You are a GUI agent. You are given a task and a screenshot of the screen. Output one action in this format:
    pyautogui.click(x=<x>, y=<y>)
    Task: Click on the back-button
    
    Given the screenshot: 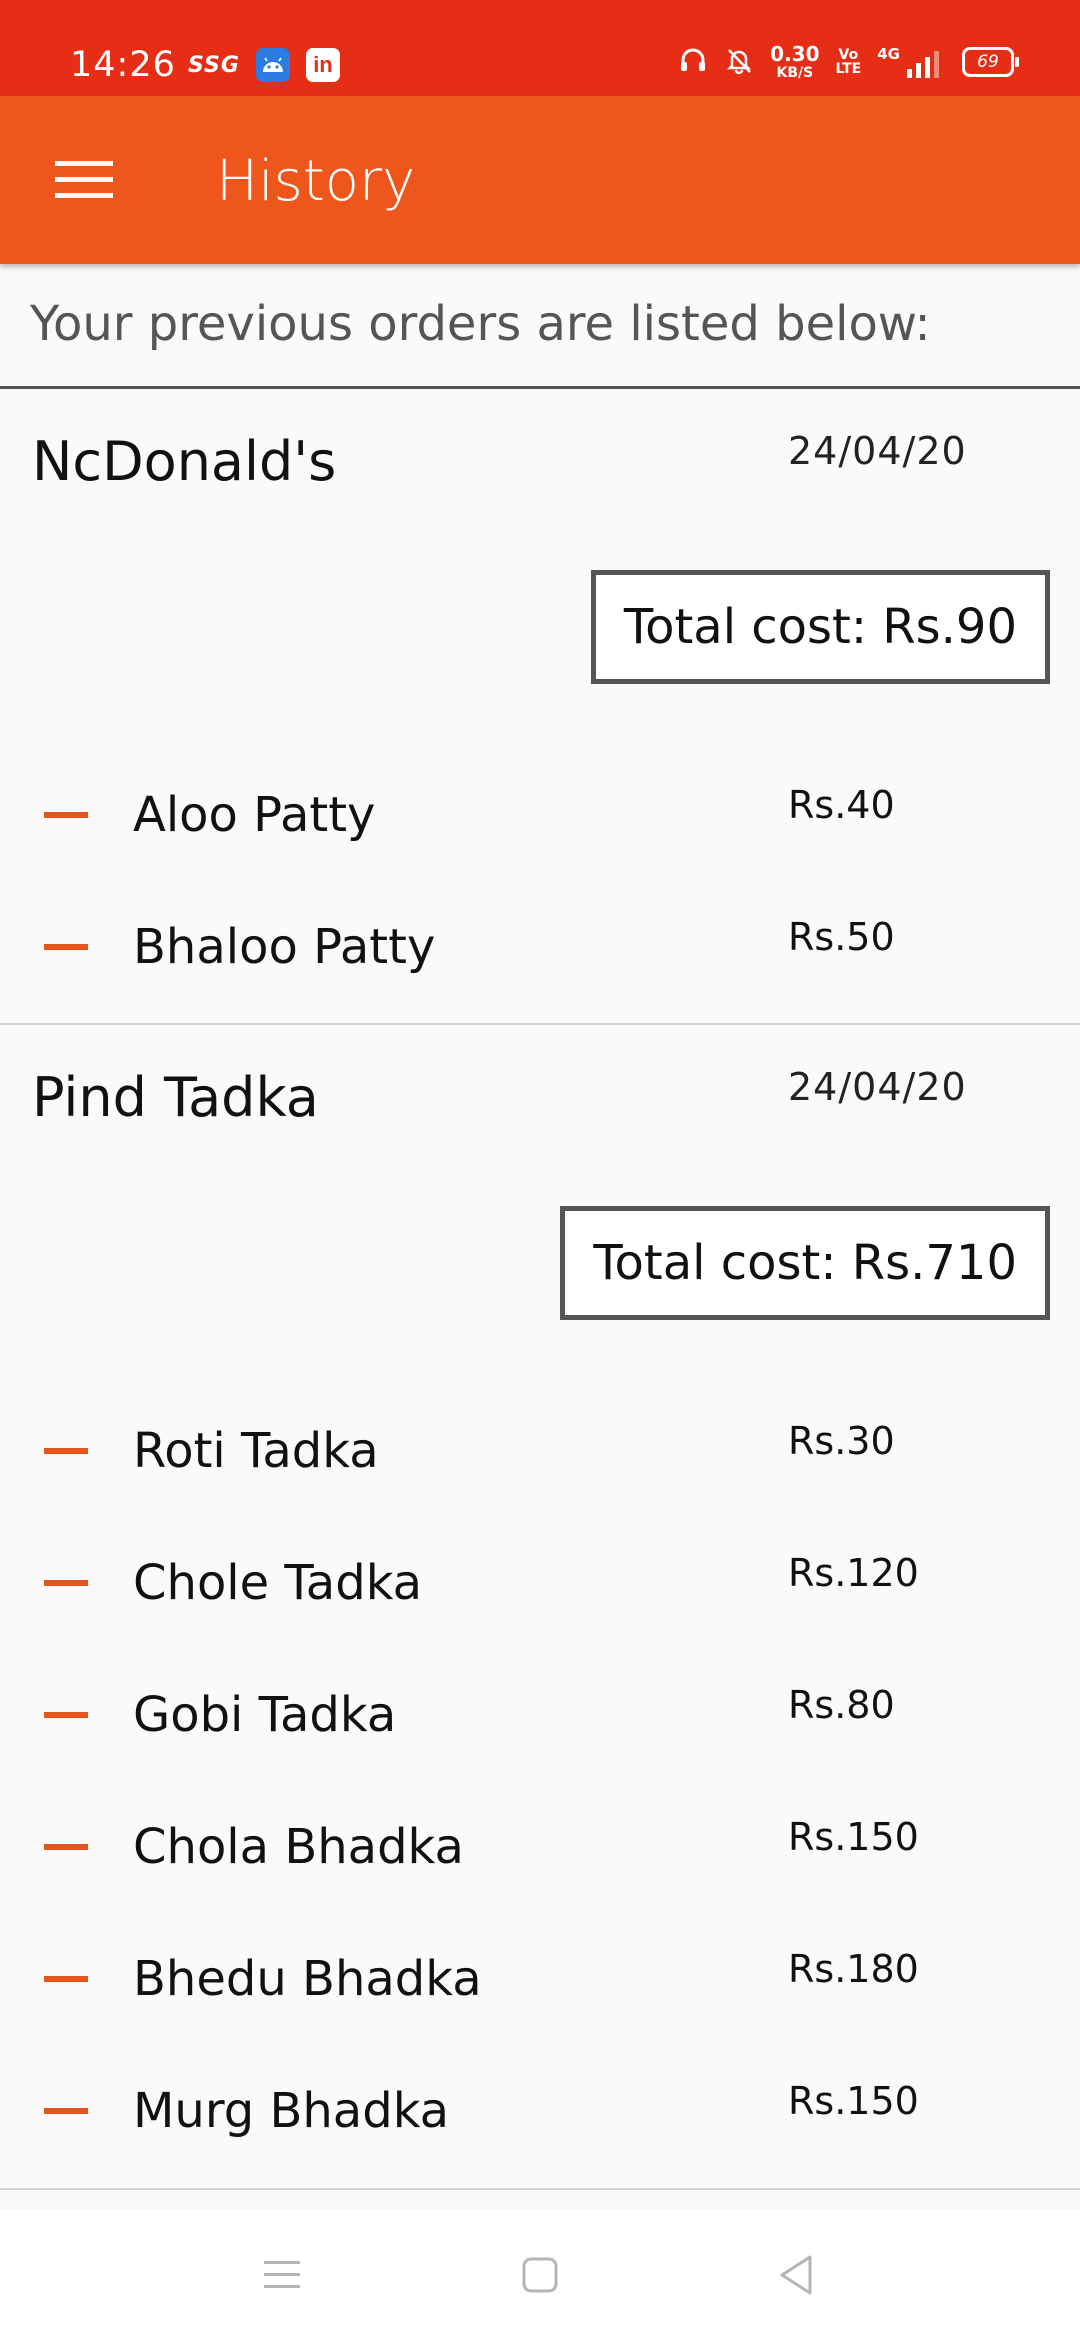 What is the action you would take?
    pyautogui.click(x=796, y=2275)
    